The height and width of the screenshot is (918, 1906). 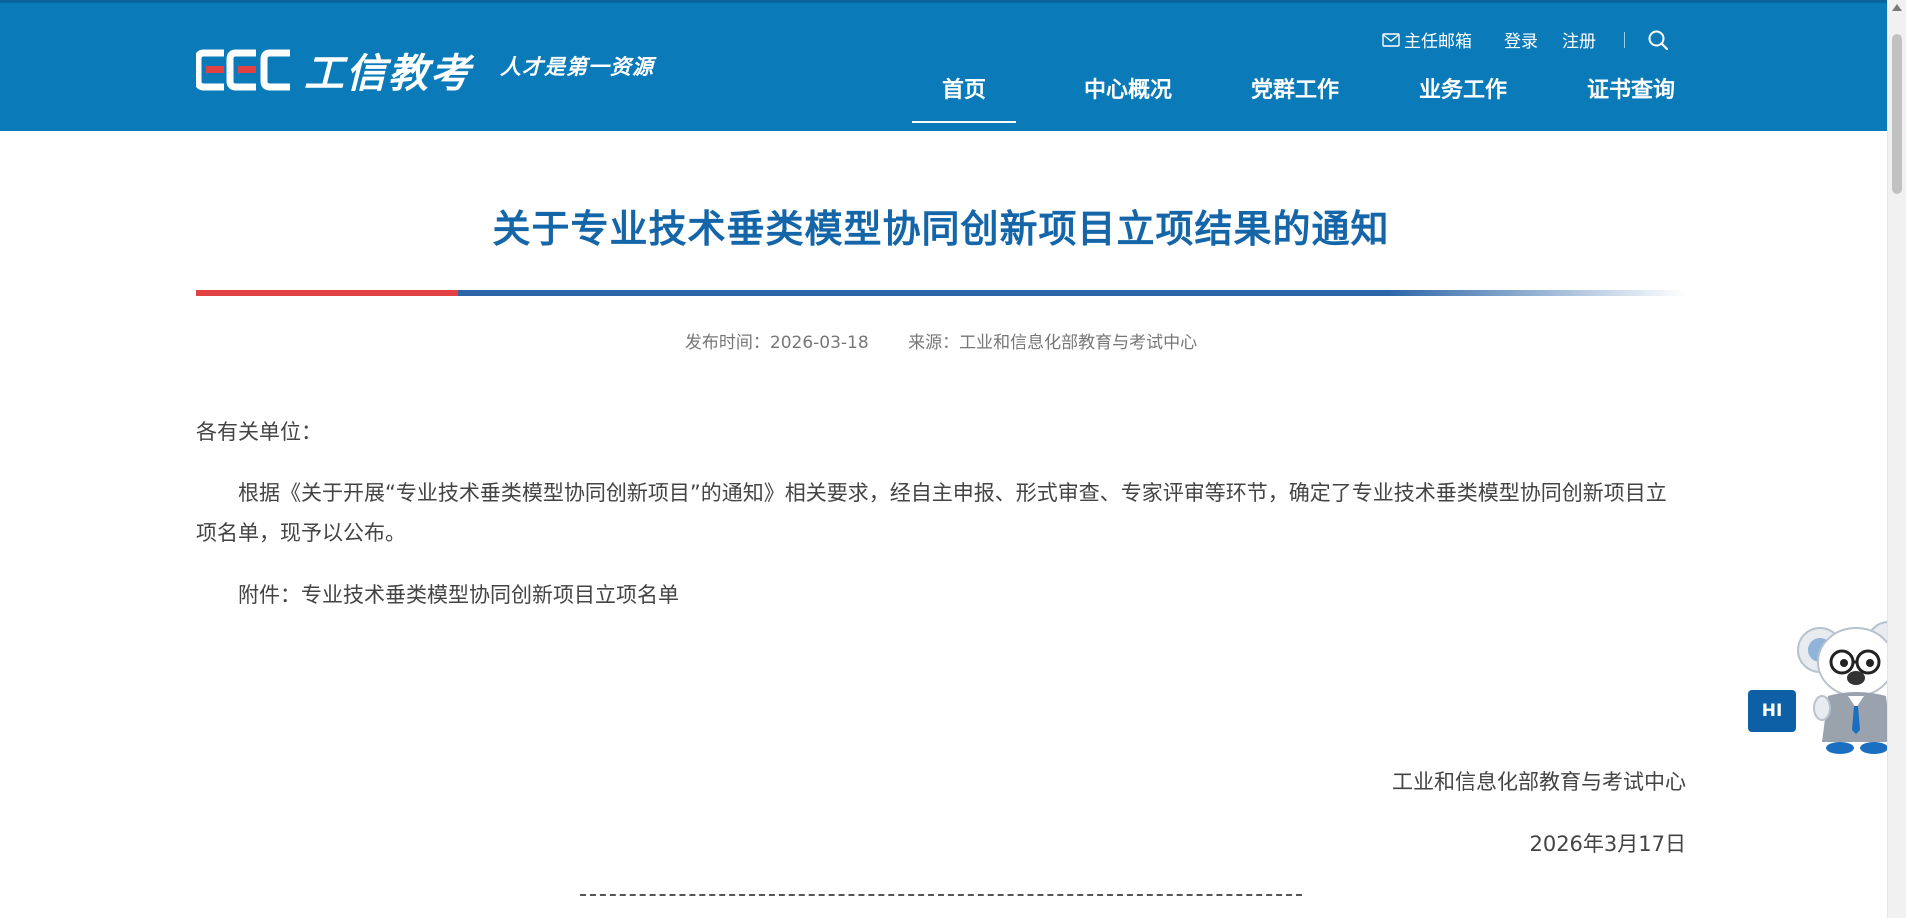 I want to click on source-value: 工业和信息化部教育与考试中心, so click(x=1078, y=343).